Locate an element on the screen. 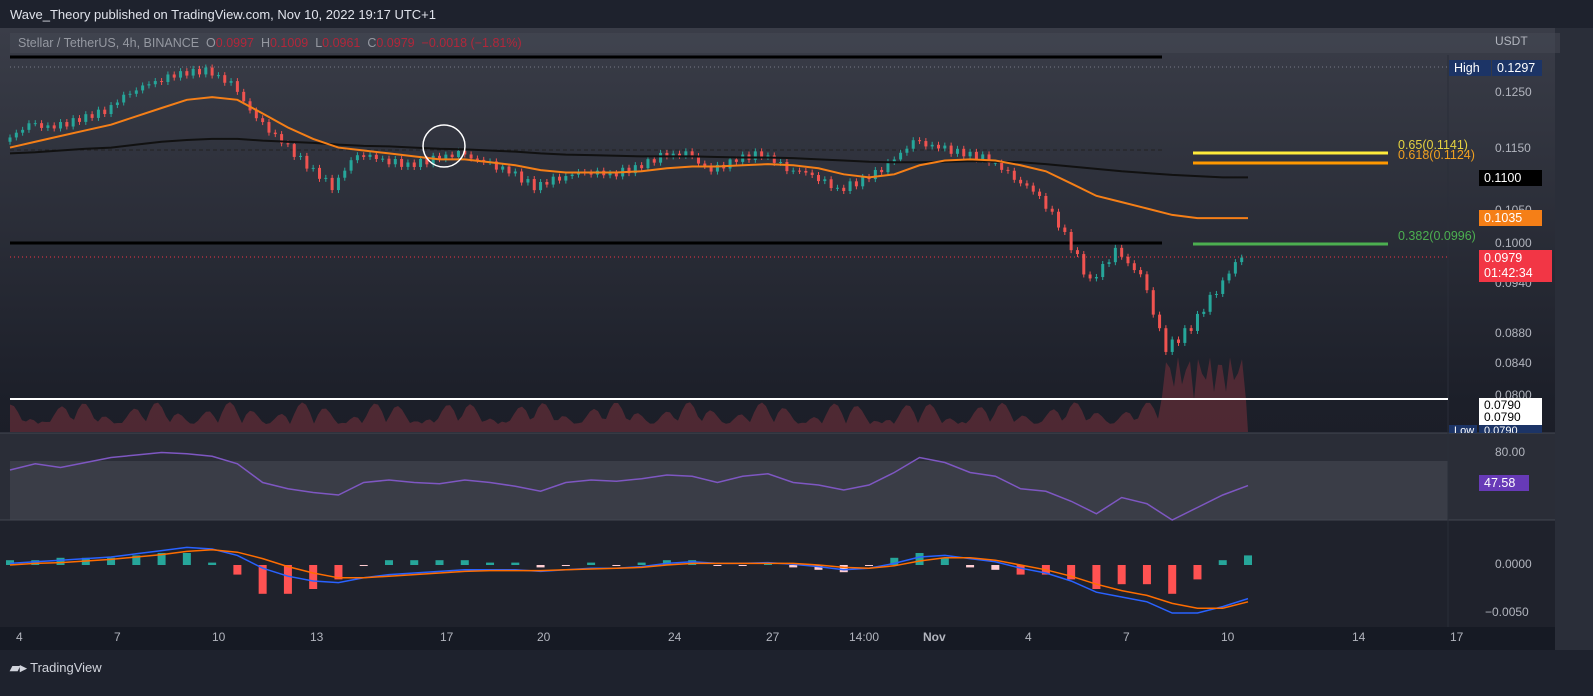  time-tick: 10 is located at coordinates (219, 637).